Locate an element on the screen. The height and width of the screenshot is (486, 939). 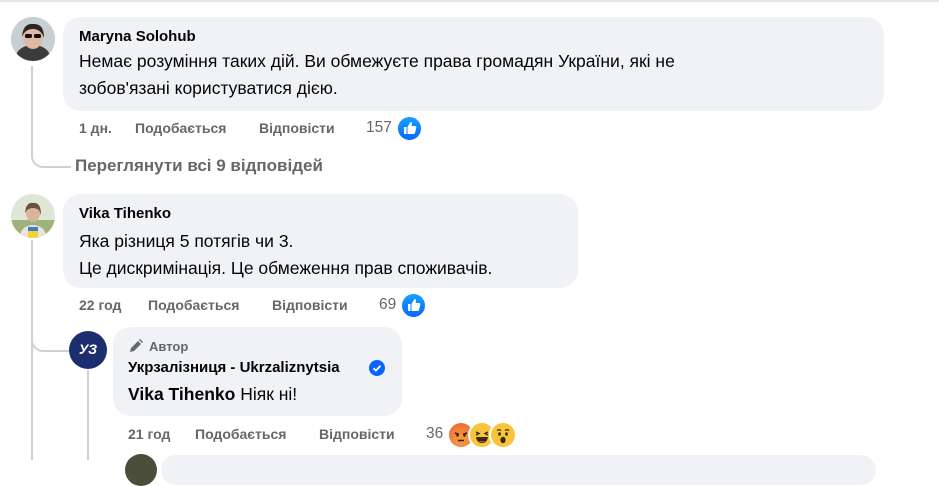
avatar: УЗ is located at coordinates (88, 350).